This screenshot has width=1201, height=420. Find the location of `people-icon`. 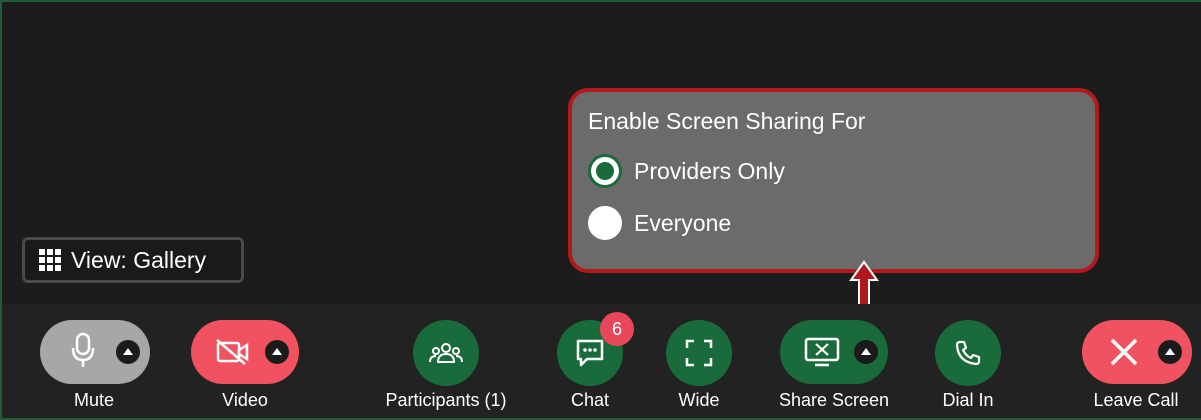

people-icon is located at coordinates (446, 353).